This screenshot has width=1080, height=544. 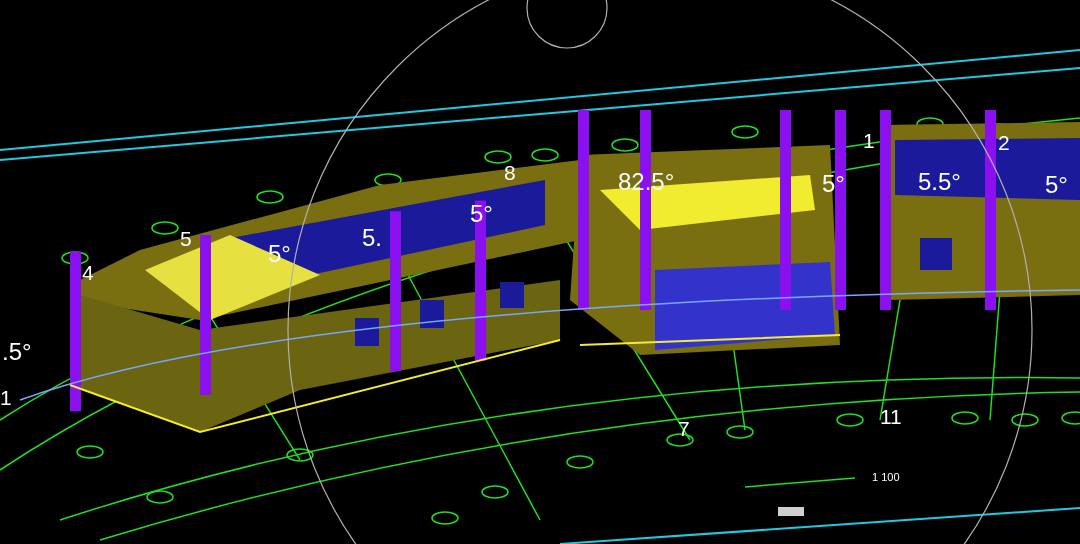 I want to click on angle-label: 5.5°, so click(x=939, y=181).